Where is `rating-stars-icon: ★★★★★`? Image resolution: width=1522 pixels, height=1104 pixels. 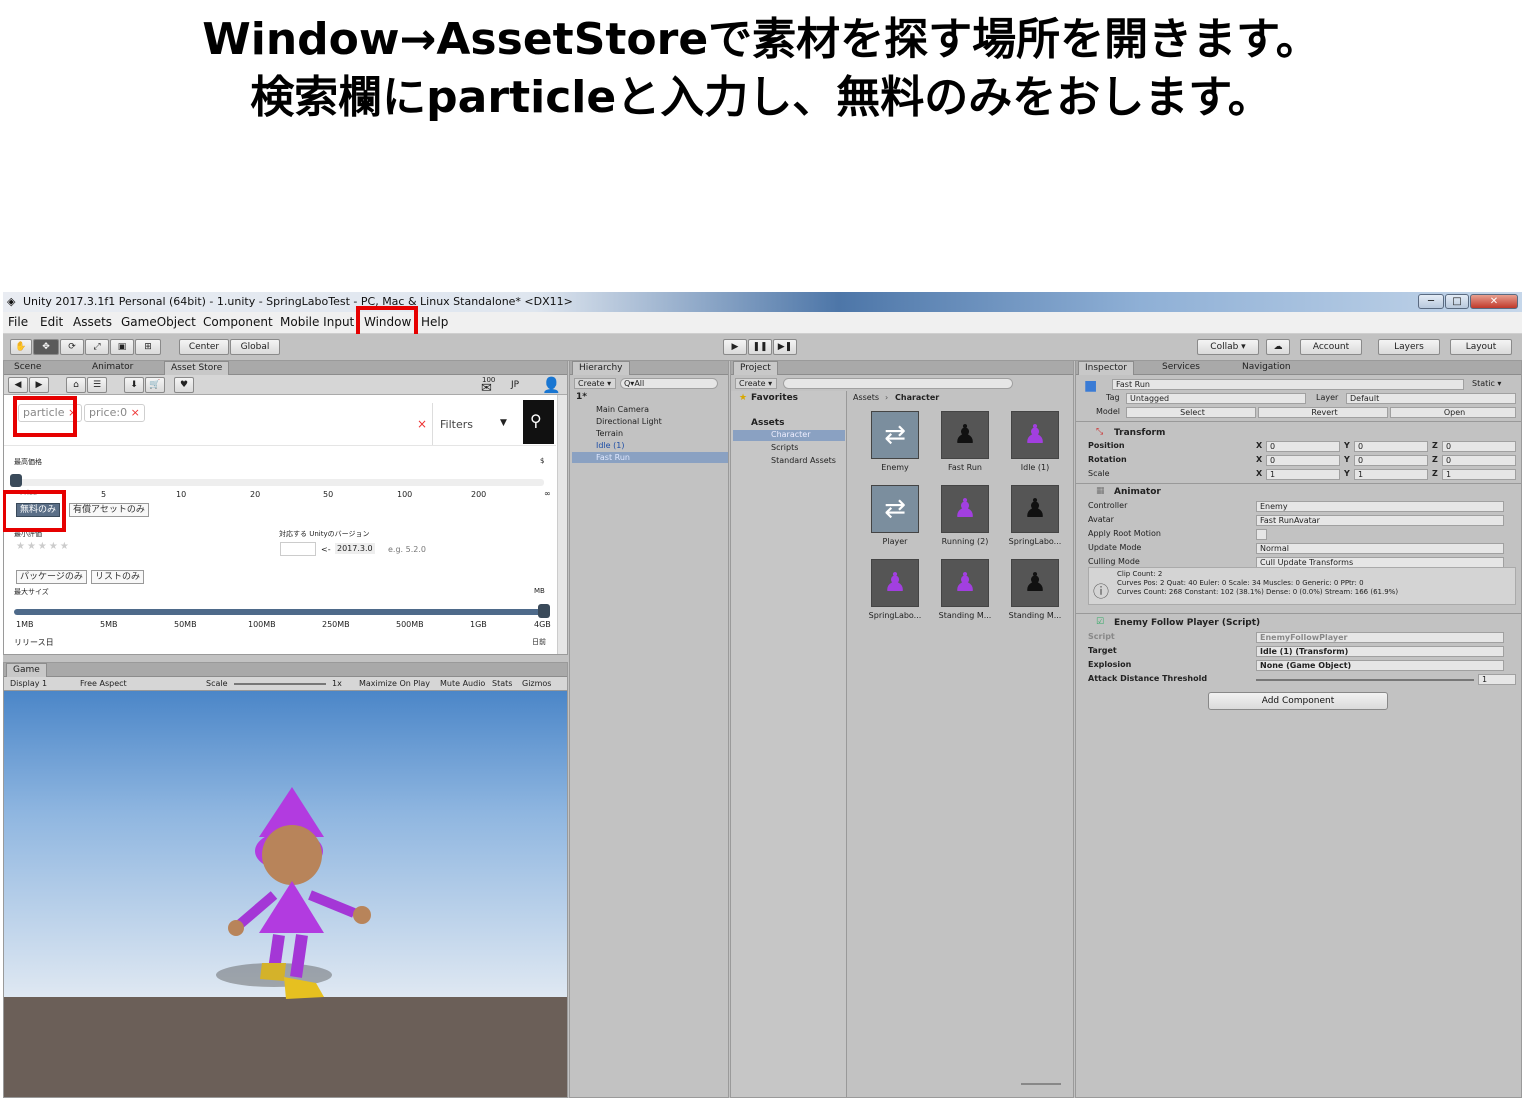 rating-stars-icon: ★★★★★ is located at coordinates (43, 546).